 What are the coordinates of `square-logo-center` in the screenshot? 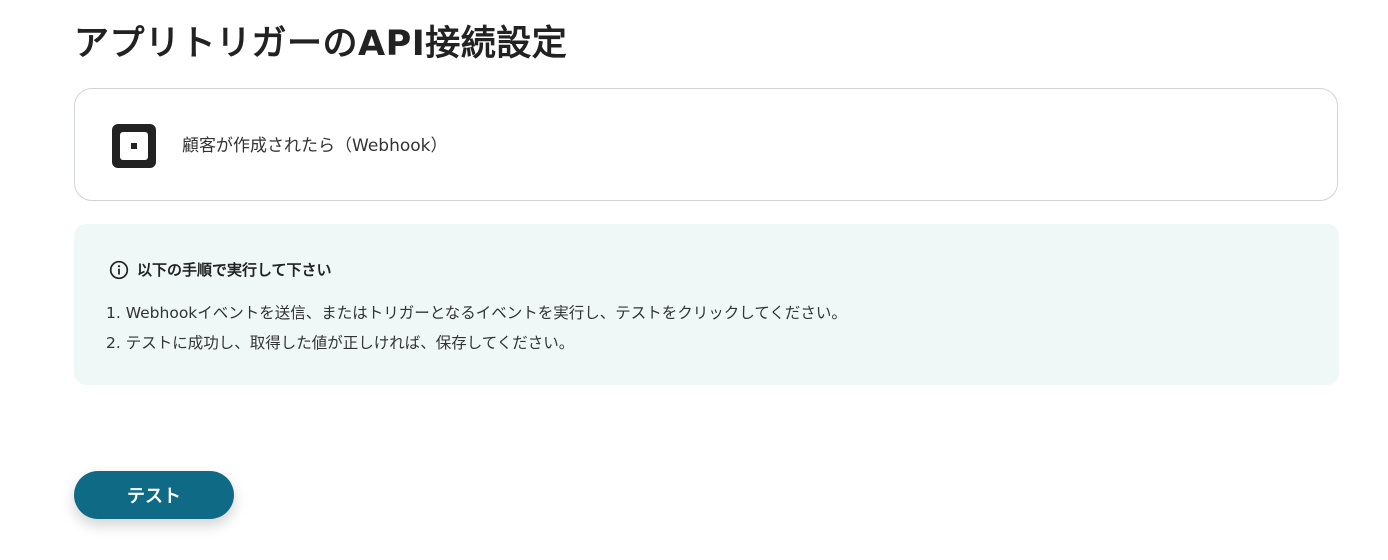 It's located at (134, 146).